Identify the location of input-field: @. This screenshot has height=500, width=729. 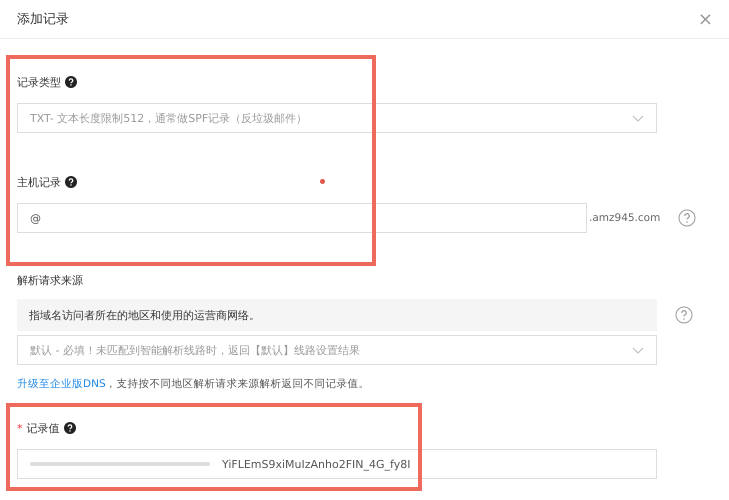
(302, 218).